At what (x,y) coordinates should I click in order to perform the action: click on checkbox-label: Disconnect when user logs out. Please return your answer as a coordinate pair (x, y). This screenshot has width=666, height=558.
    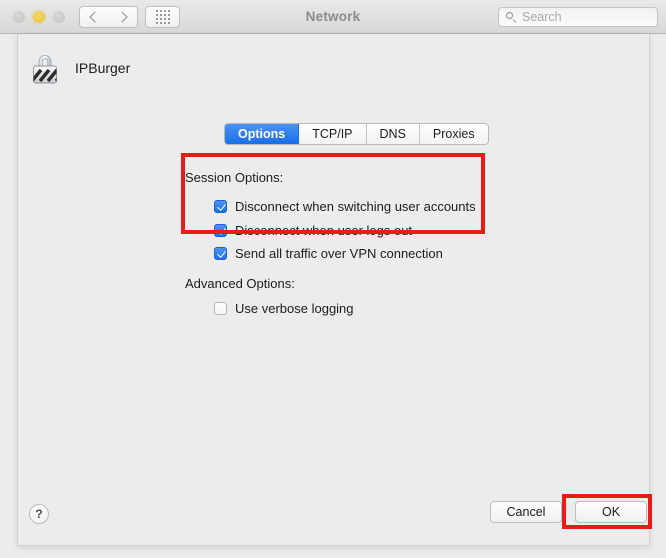
    Looking at the image, I should click on (324, 230).